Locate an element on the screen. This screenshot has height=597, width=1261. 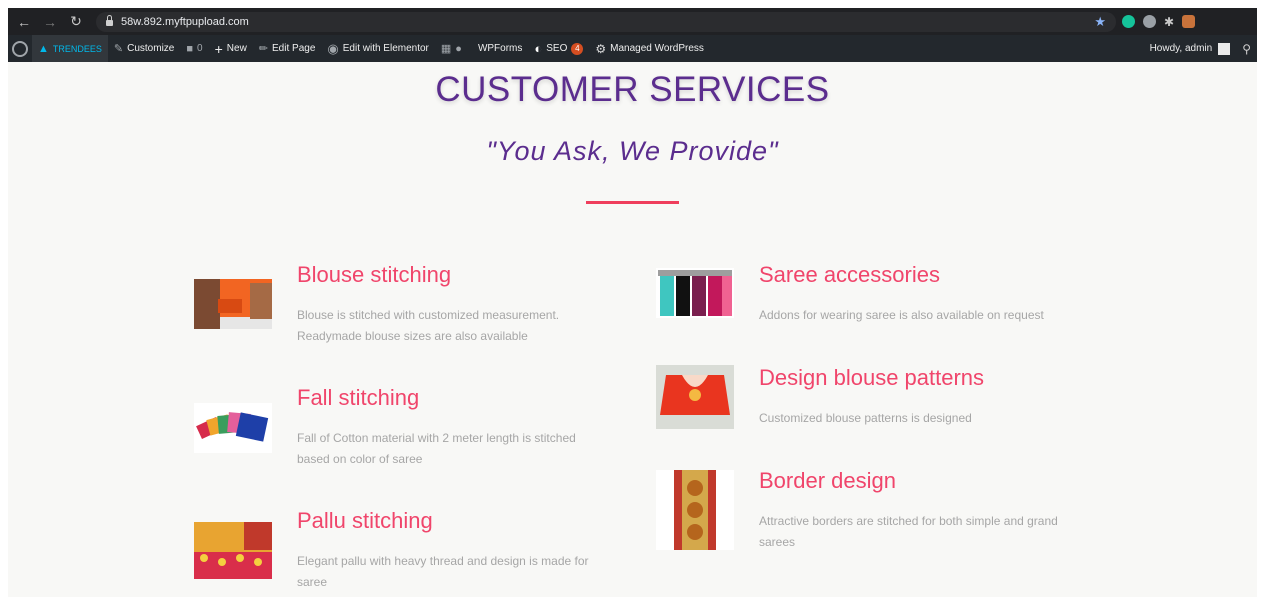
service-title: Fall stitching is located at coordinates (358, 397).